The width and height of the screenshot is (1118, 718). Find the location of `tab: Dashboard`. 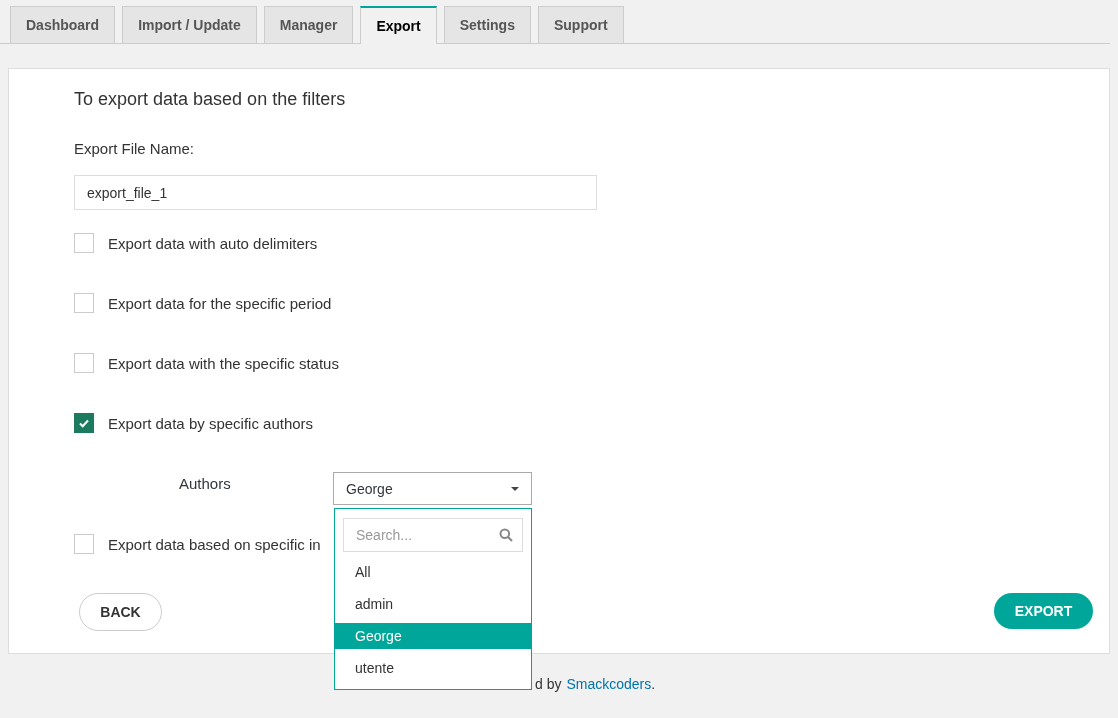

tab: Dashboard is located at coordinates (63, 24).